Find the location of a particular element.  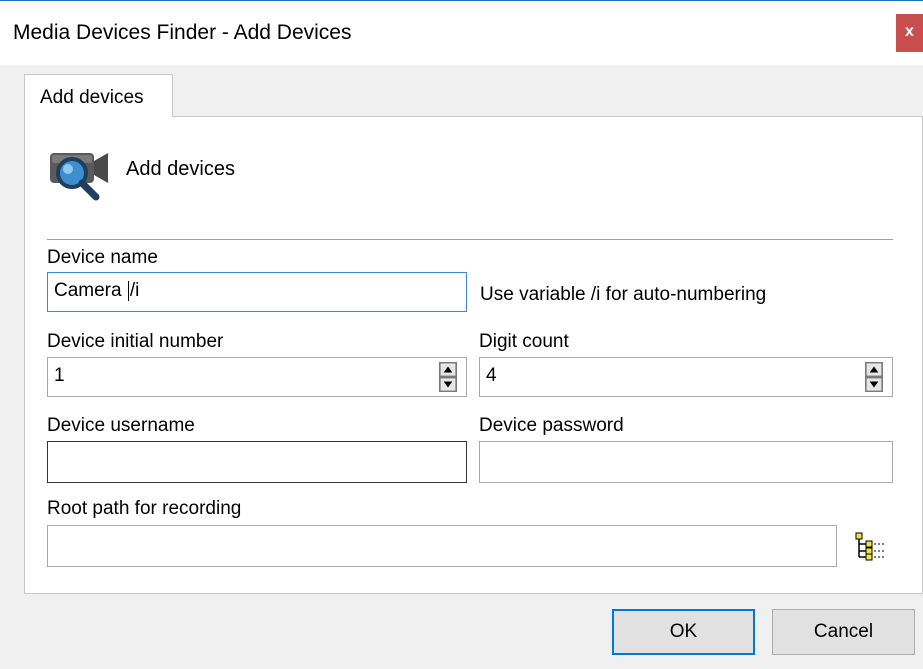

text-caret is located at coordinates (128, 290).